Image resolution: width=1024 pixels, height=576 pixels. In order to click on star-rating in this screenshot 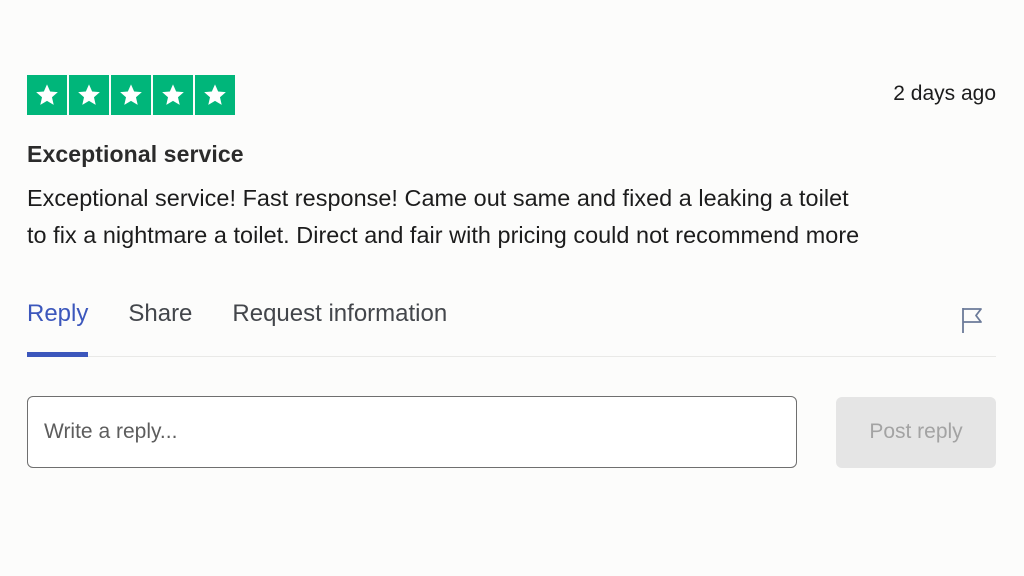, I will do `click(131, 95)`.